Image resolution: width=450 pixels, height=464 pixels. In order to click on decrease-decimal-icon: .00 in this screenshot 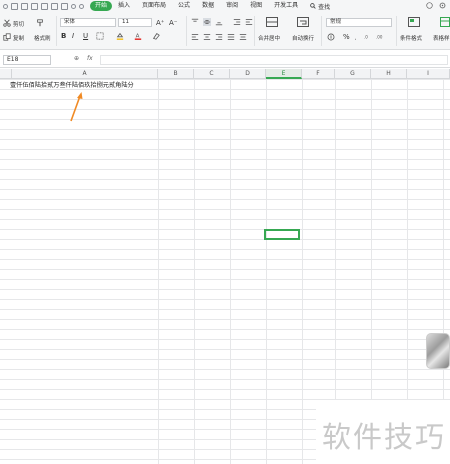, I will do `click(380, 37)`.